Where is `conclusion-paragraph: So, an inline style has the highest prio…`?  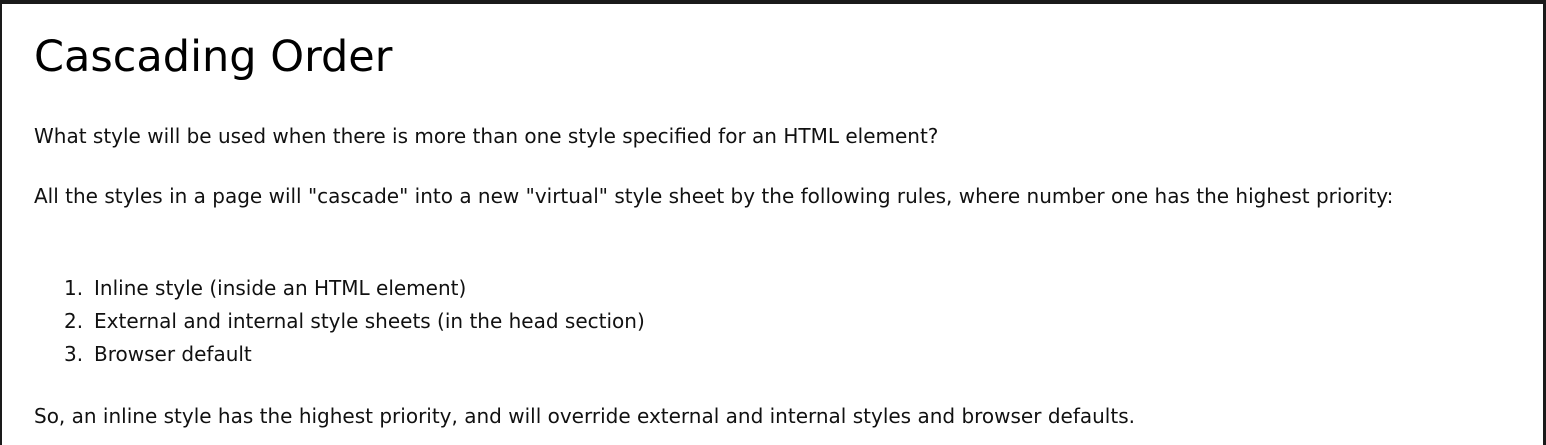 conclusion-paragraph: So, an inline style has the highest prio… is located at coordinates (584, 416).